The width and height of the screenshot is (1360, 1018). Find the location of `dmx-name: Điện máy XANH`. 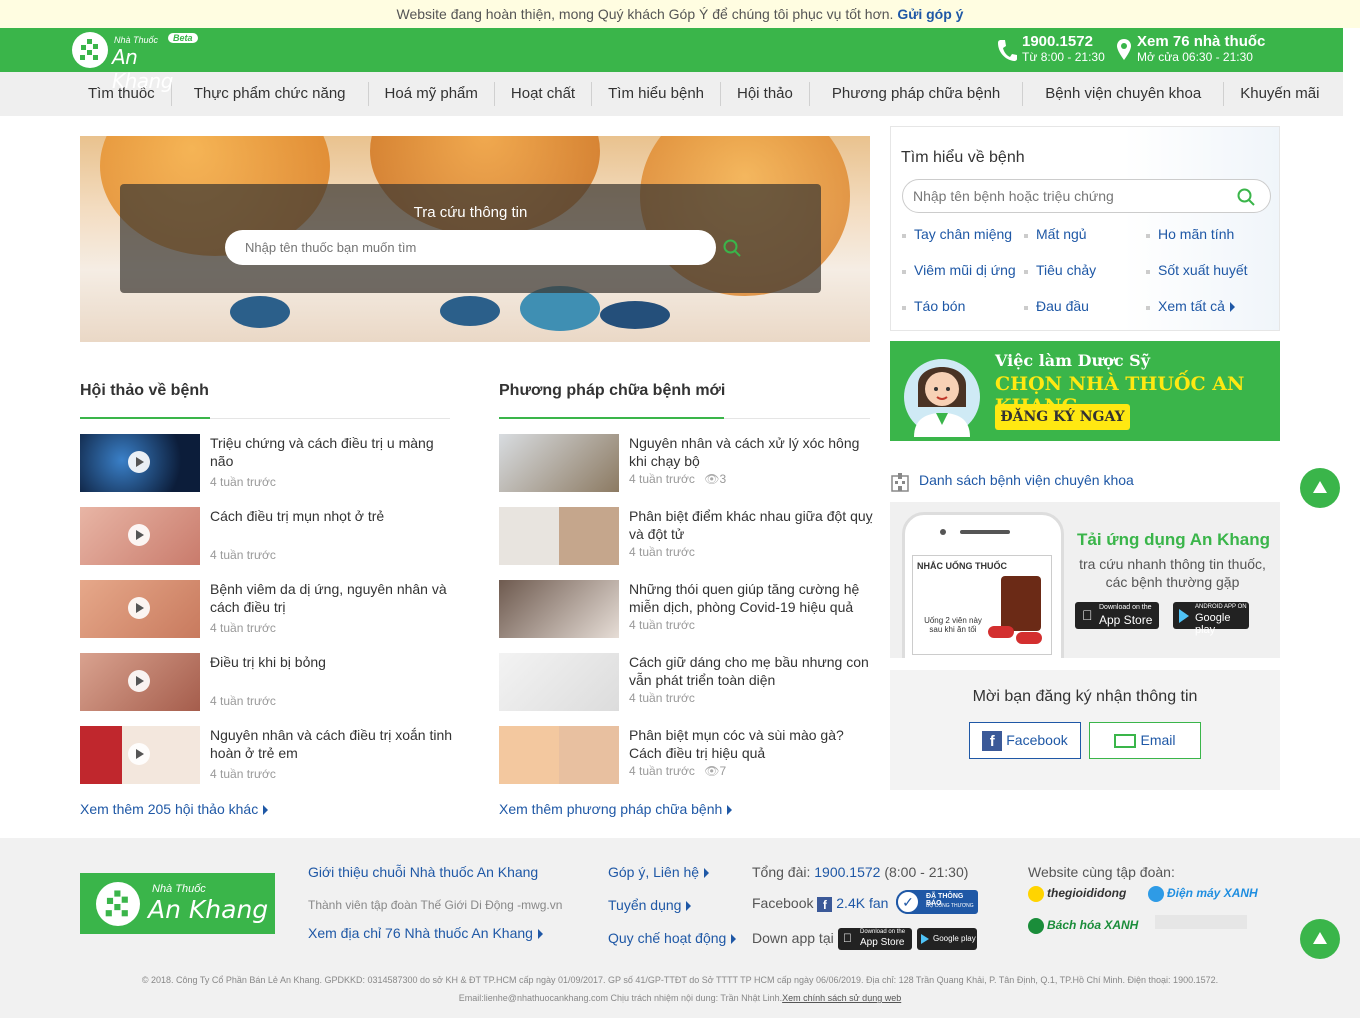

dmx-name: Điện máy XANH is located at coordinates (1212, 893).